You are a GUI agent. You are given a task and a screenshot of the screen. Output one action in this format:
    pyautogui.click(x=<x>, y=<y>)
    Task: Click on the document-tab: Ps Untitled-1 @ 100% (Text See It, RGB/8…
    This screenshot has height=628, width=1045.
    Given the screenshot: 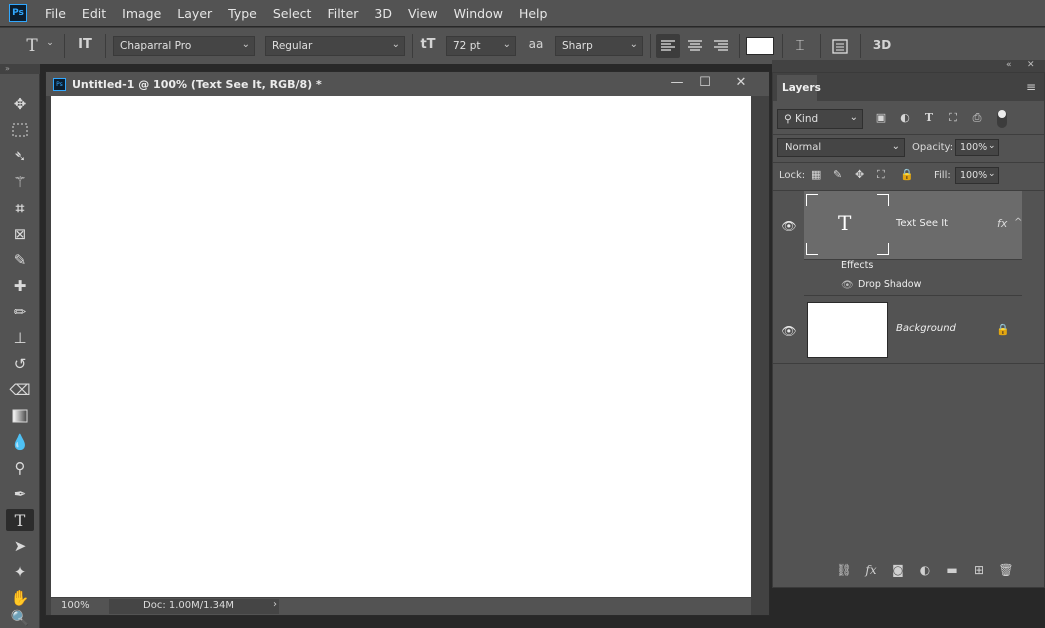 What is the action you would take?
    pyautogui.click(x=407, y=84)
    